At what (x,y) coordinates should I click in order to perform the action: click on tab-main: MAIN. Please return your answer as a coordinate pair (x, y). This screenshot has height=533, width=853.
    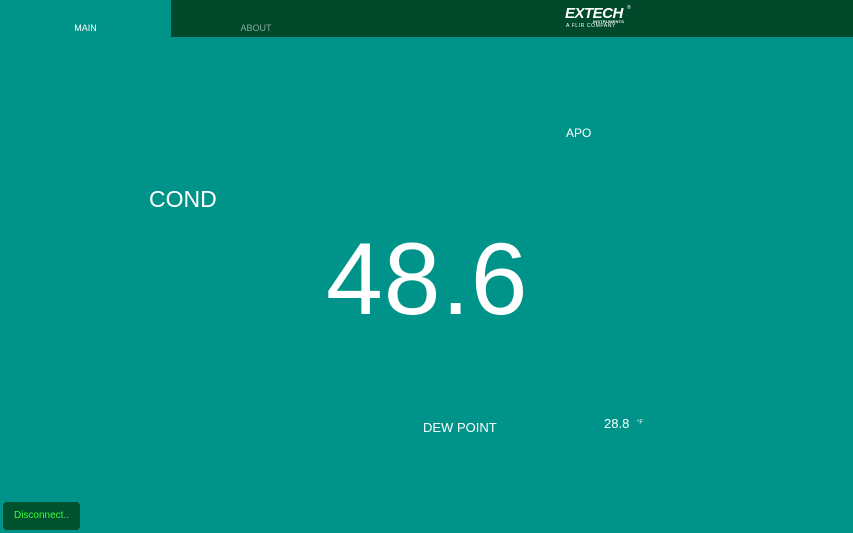
    Looking at the image, I should click on (85, 18).